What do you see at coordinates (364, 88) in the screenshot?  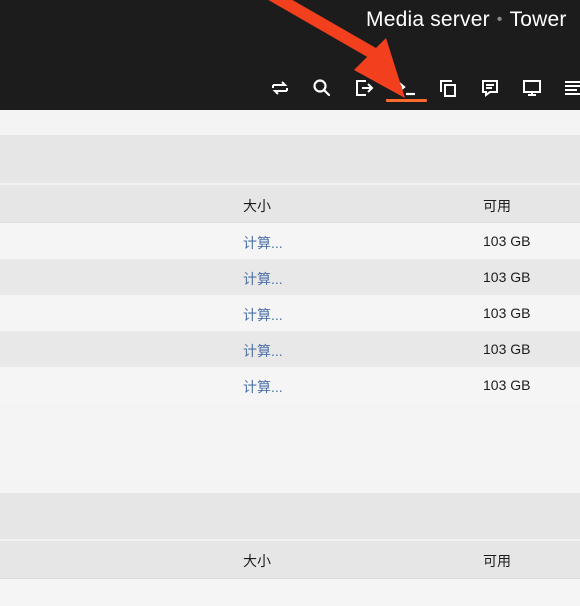 I see `logout-icon` at bounding box center [364, 88].